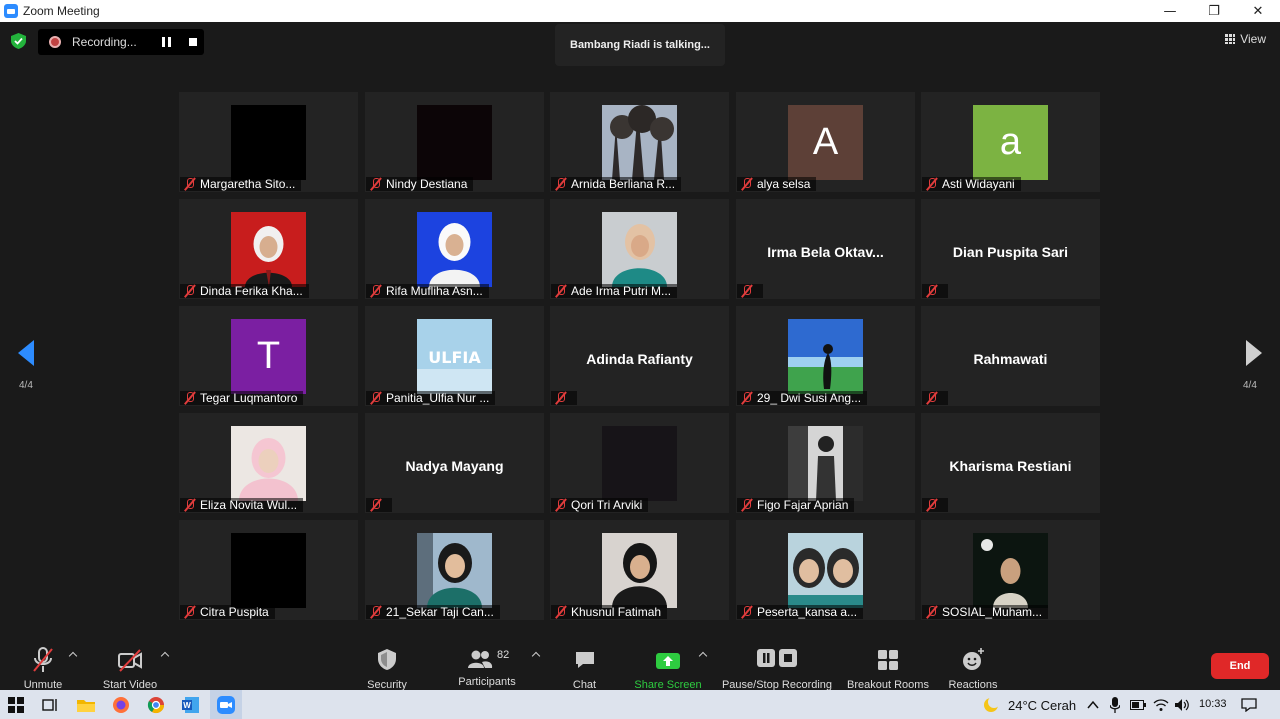 The width and height of the screenshot is (1280, 719). What do you see at coordinates (1182, 705) in the screenshot?
I see `volume-icon` at bounding box center [1182, 705].